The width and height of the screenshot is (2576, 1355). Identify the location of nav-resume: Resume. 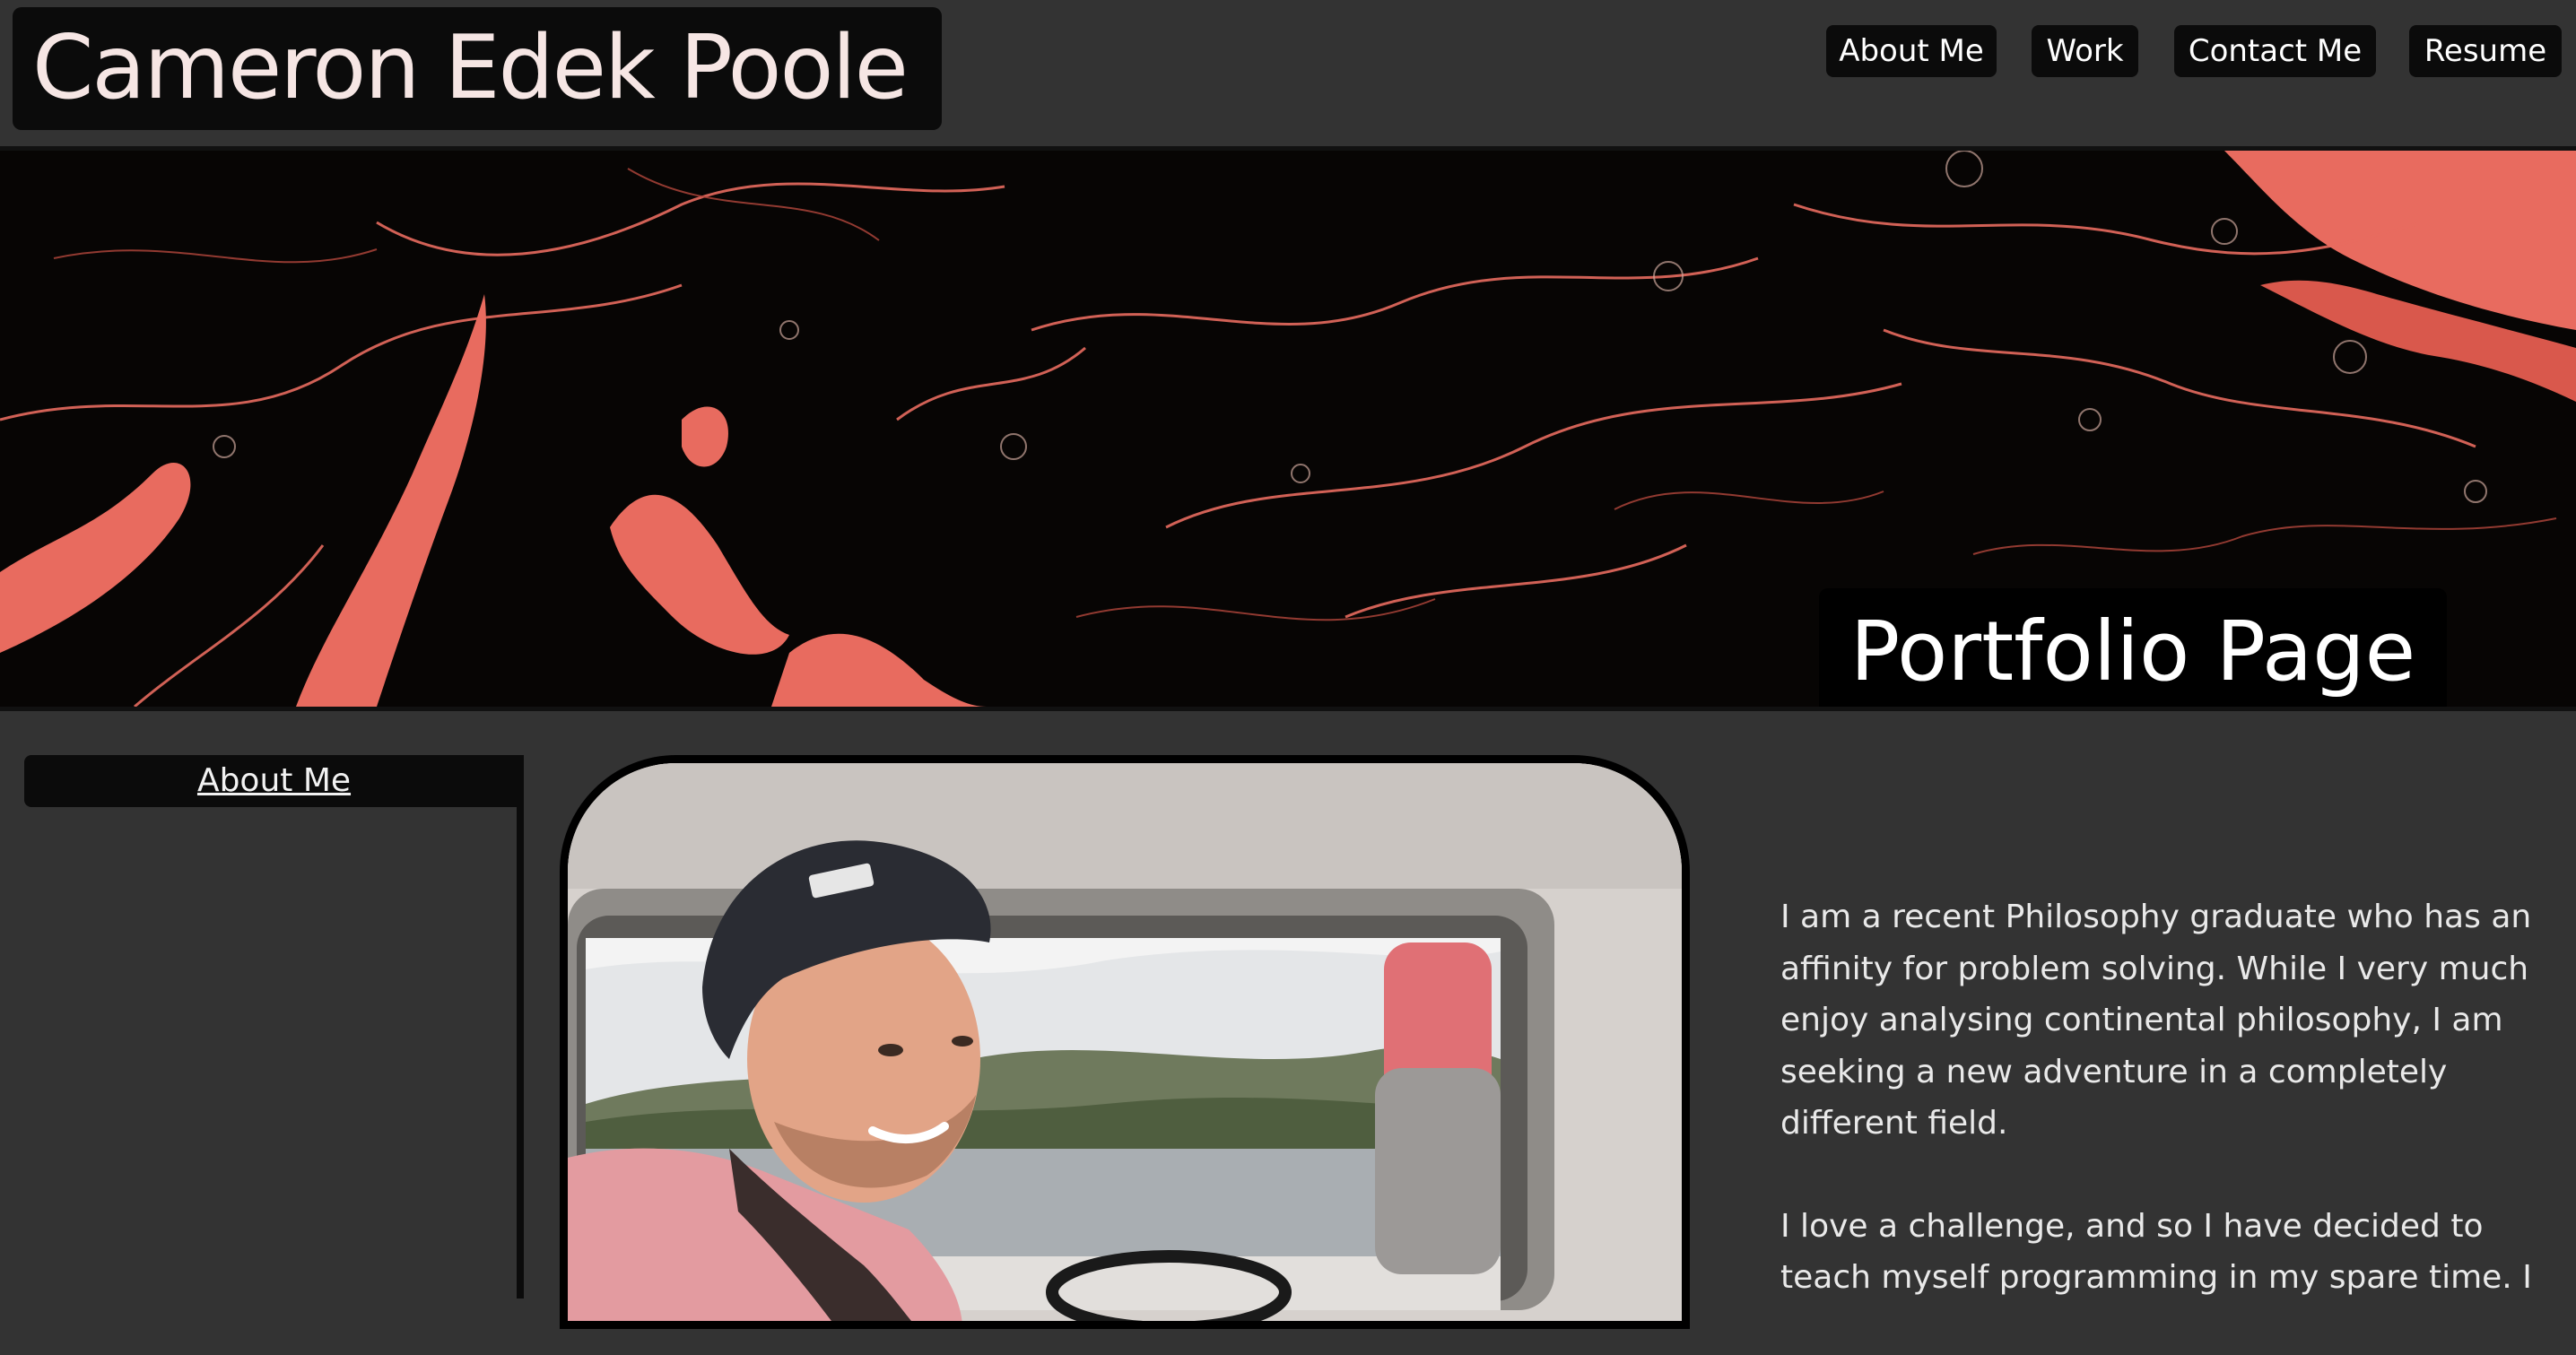
(2485, 51).